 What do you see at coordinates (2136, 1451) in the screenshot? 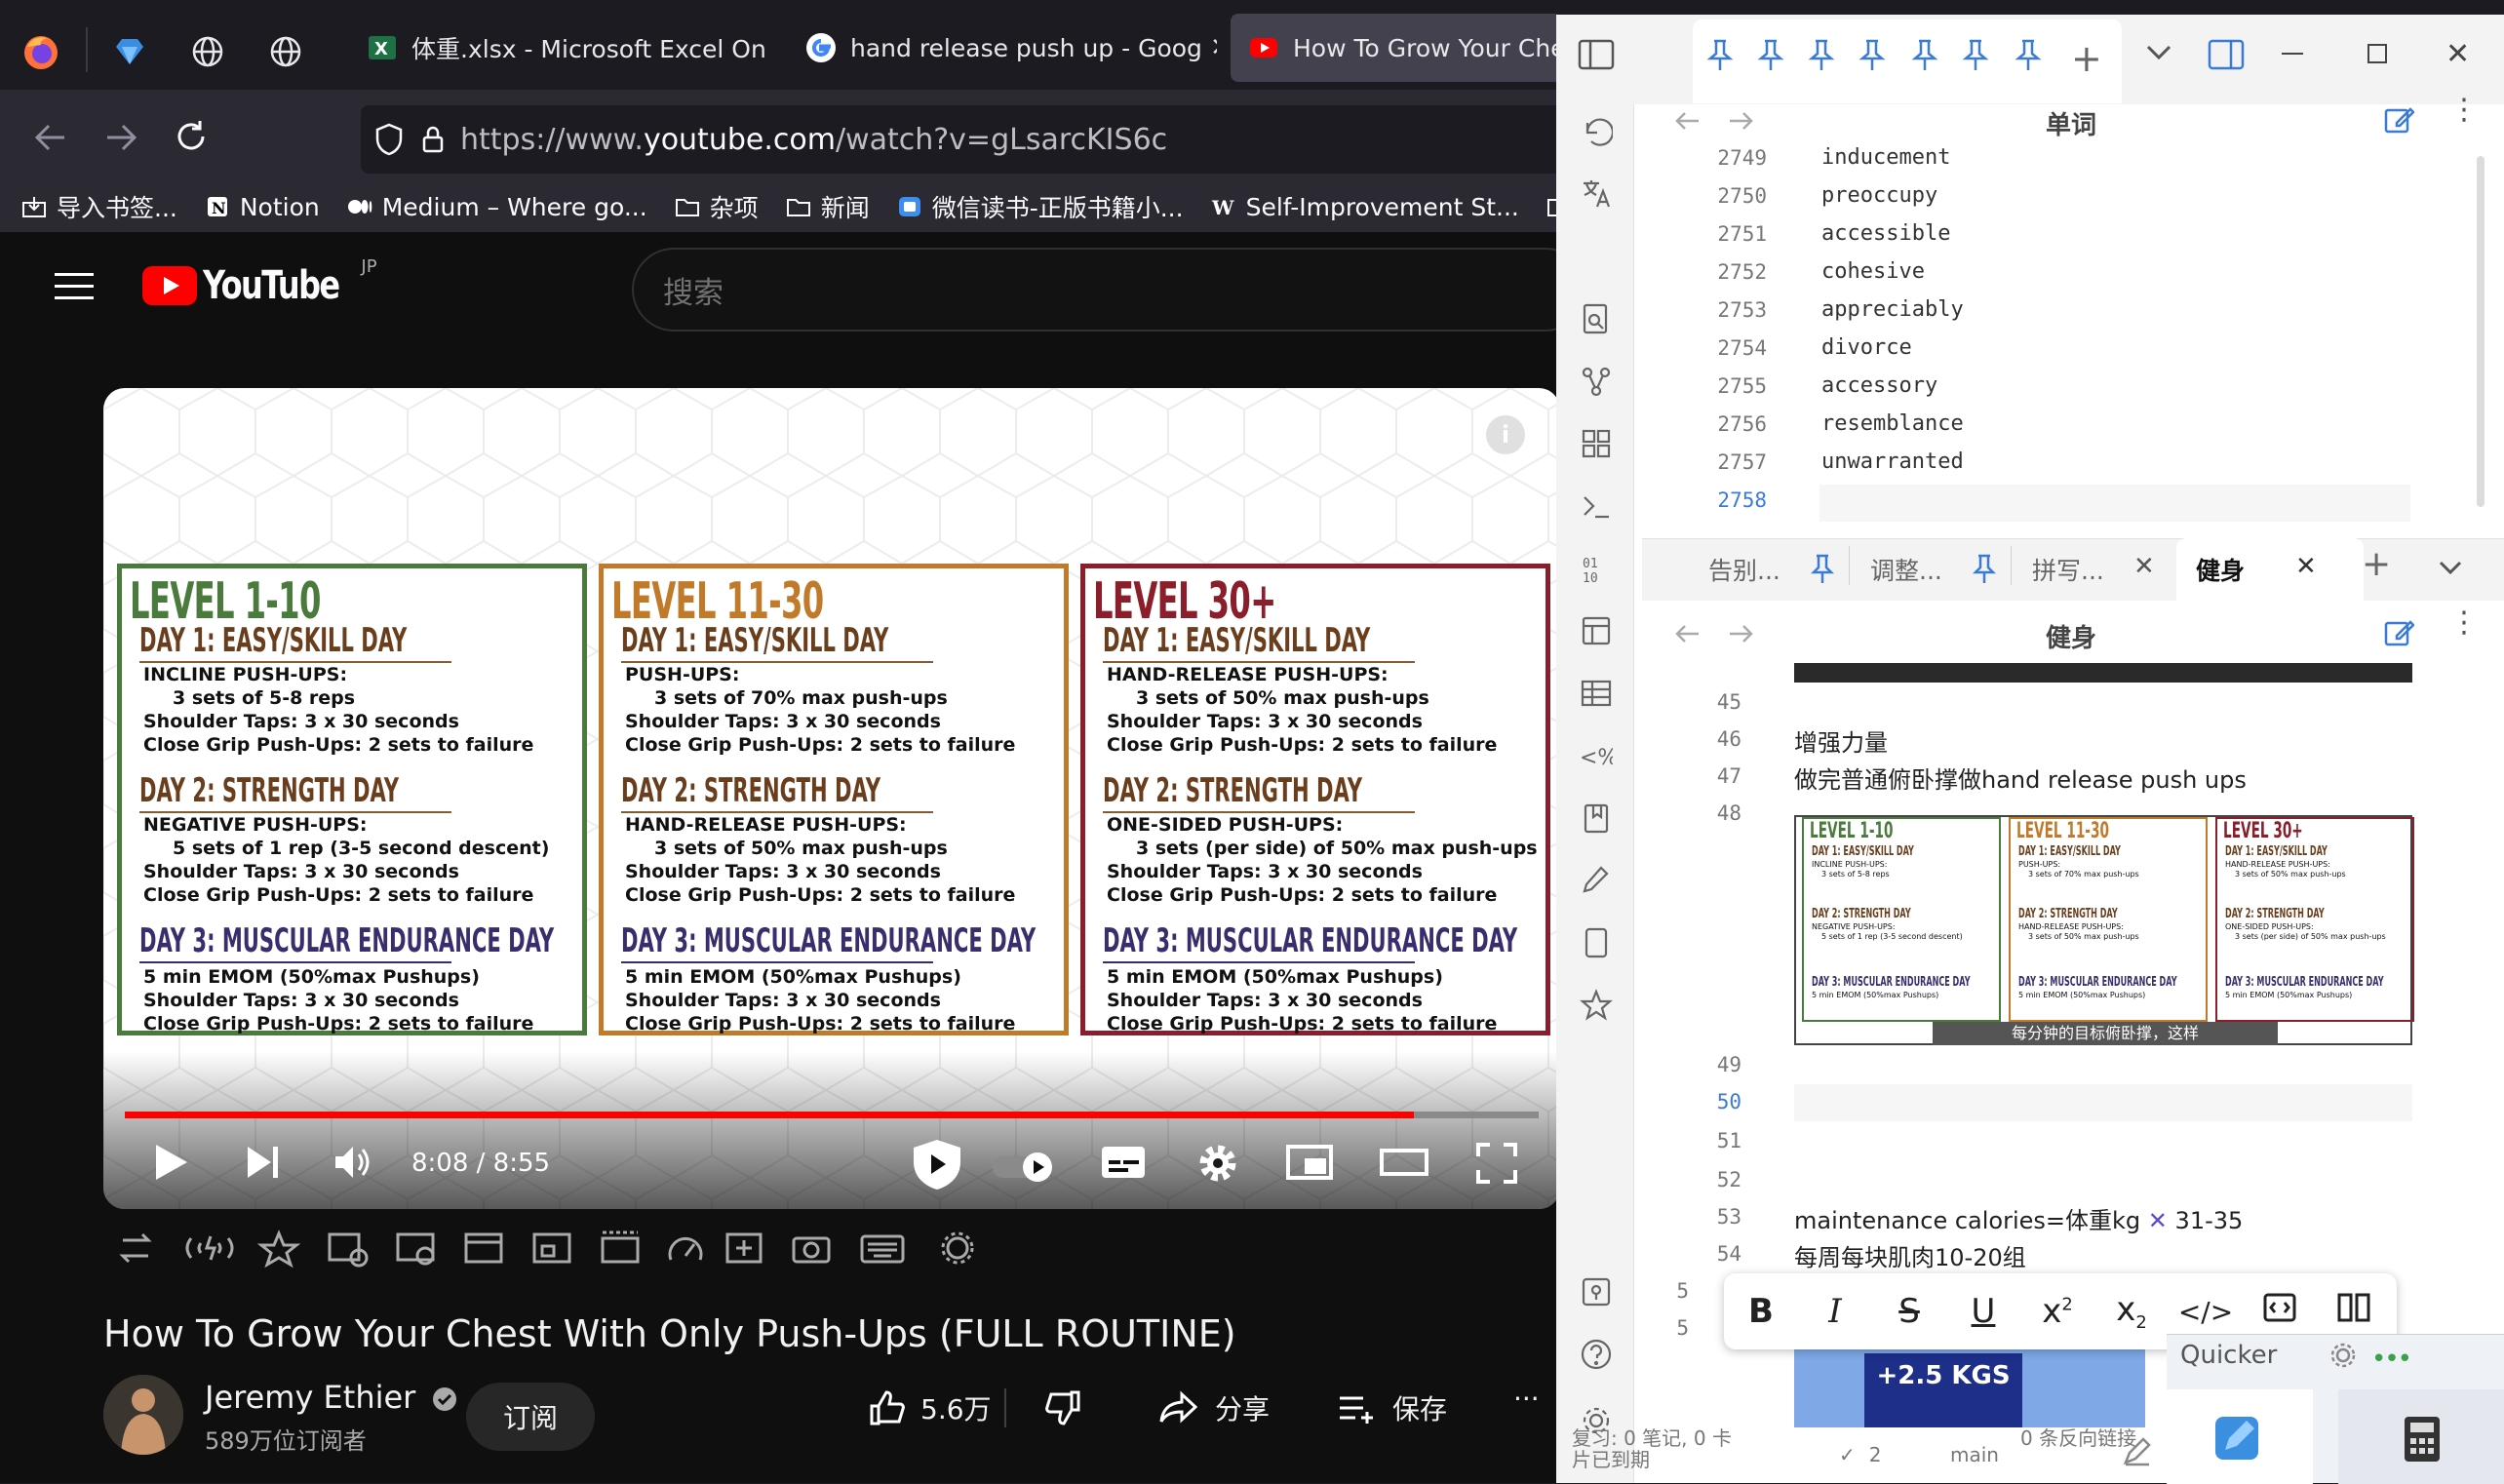
I see `pencil-icon` at bounding box center [2136, 1451].